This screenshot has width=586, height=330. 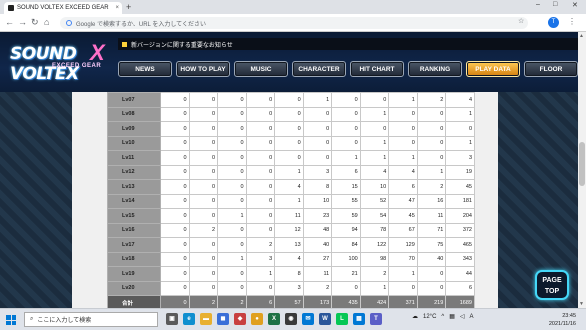 What do you see at coordinates (472, 317) in the screenshot?
I see `ime-icon: A` at bounding box center [472, 317].